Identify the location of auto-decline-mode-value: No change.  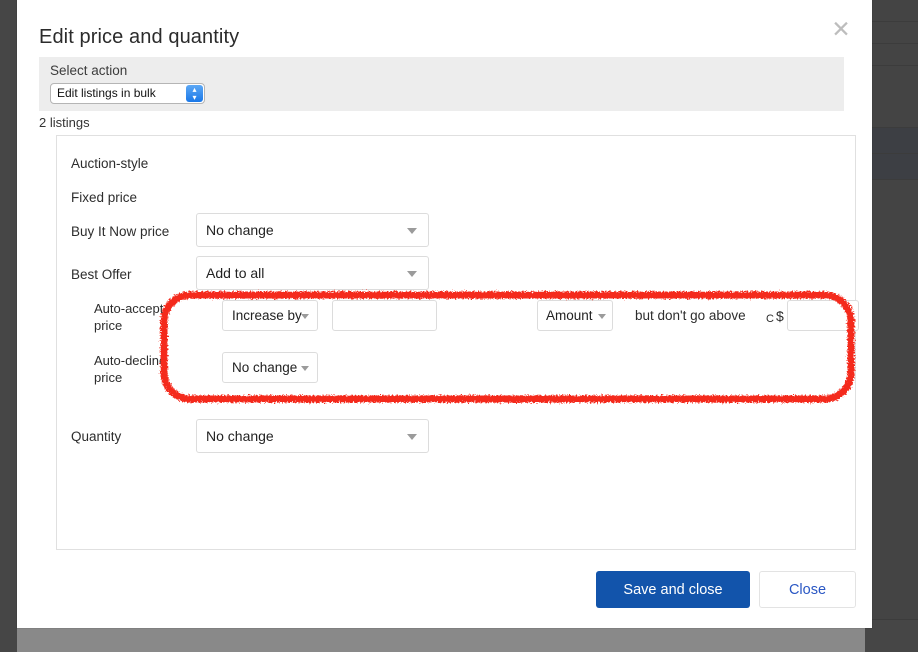
(265, 367).